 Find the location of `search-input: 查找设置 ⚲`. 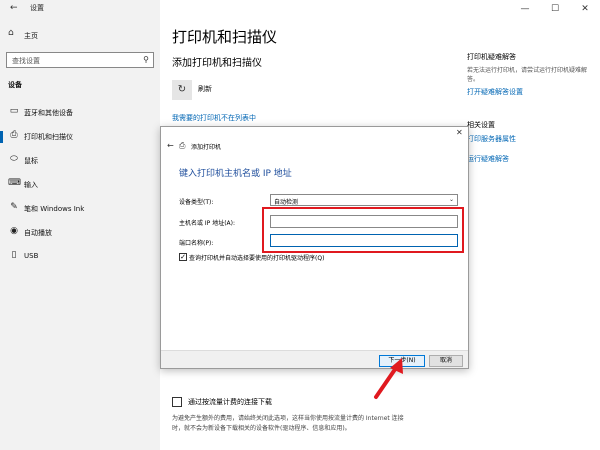

search-input: 查找设置 ⚲ is located at coordinates (80, 60).